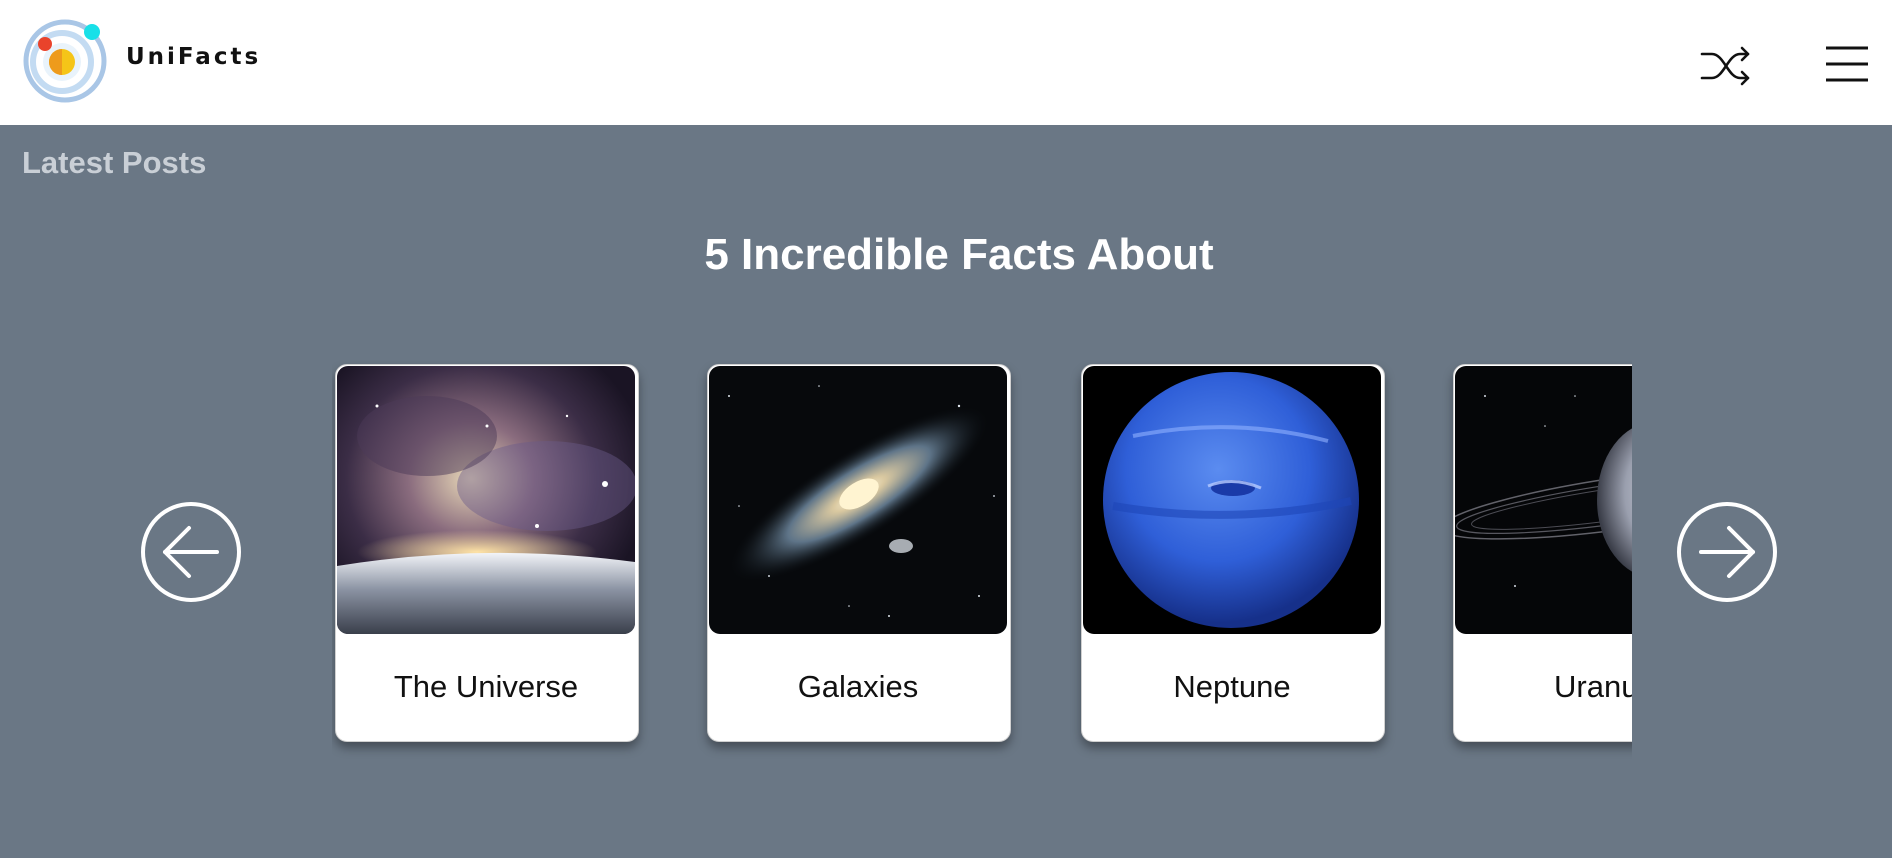 This screenshot has height=858, width=1892. I want to click on post-card-uranus: Uranus, so click(1542, 553).